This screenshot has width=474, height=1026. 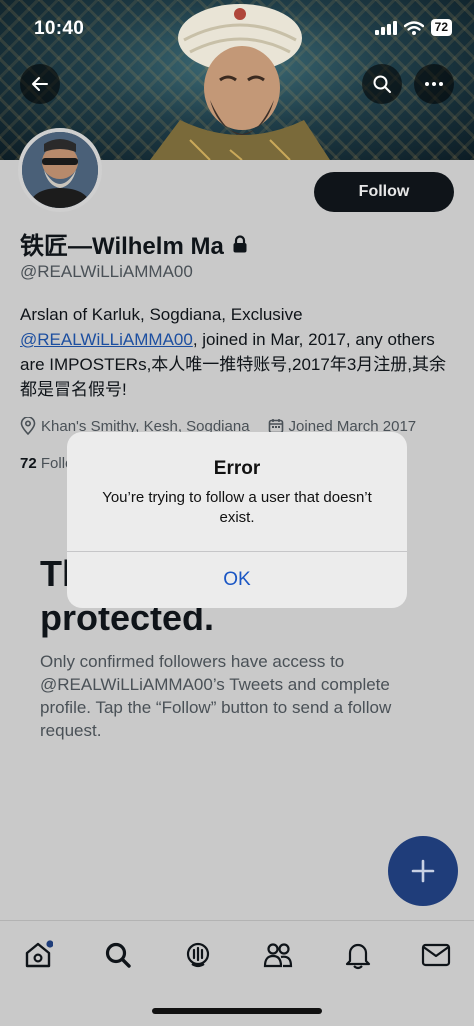 What do you see at coordinates (28, 426) in the screenshot?
I see `location-pin-icon` at bounding box center [28, 426].